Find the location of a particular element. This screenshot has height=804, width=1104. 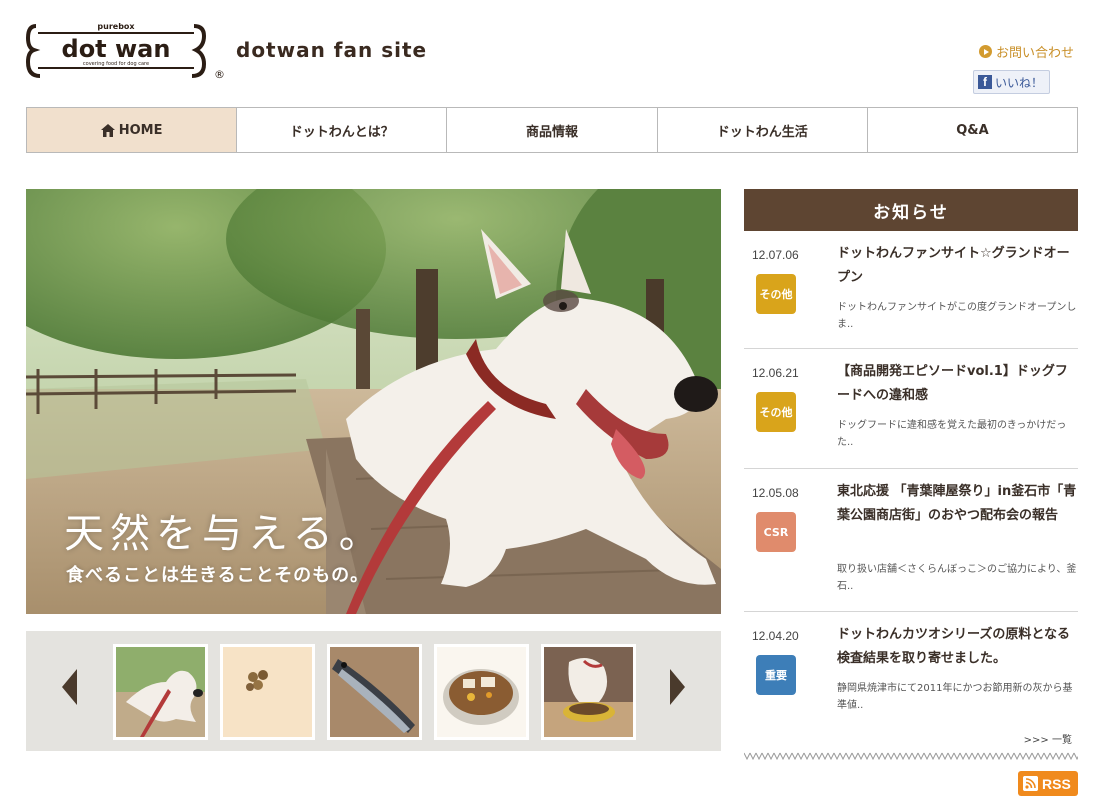

news-title: ドットわんファンサイト☆グランドオープン is located at coordinates (957, 266).